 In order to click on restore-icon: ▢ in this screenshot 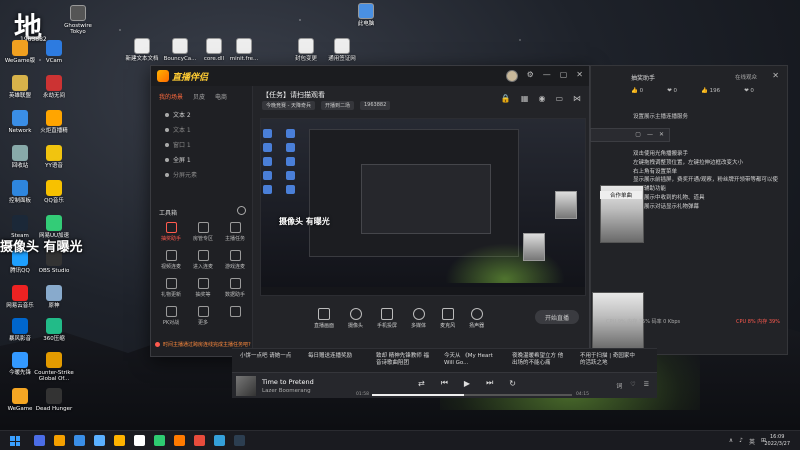, I will do `click(638, 135)`.